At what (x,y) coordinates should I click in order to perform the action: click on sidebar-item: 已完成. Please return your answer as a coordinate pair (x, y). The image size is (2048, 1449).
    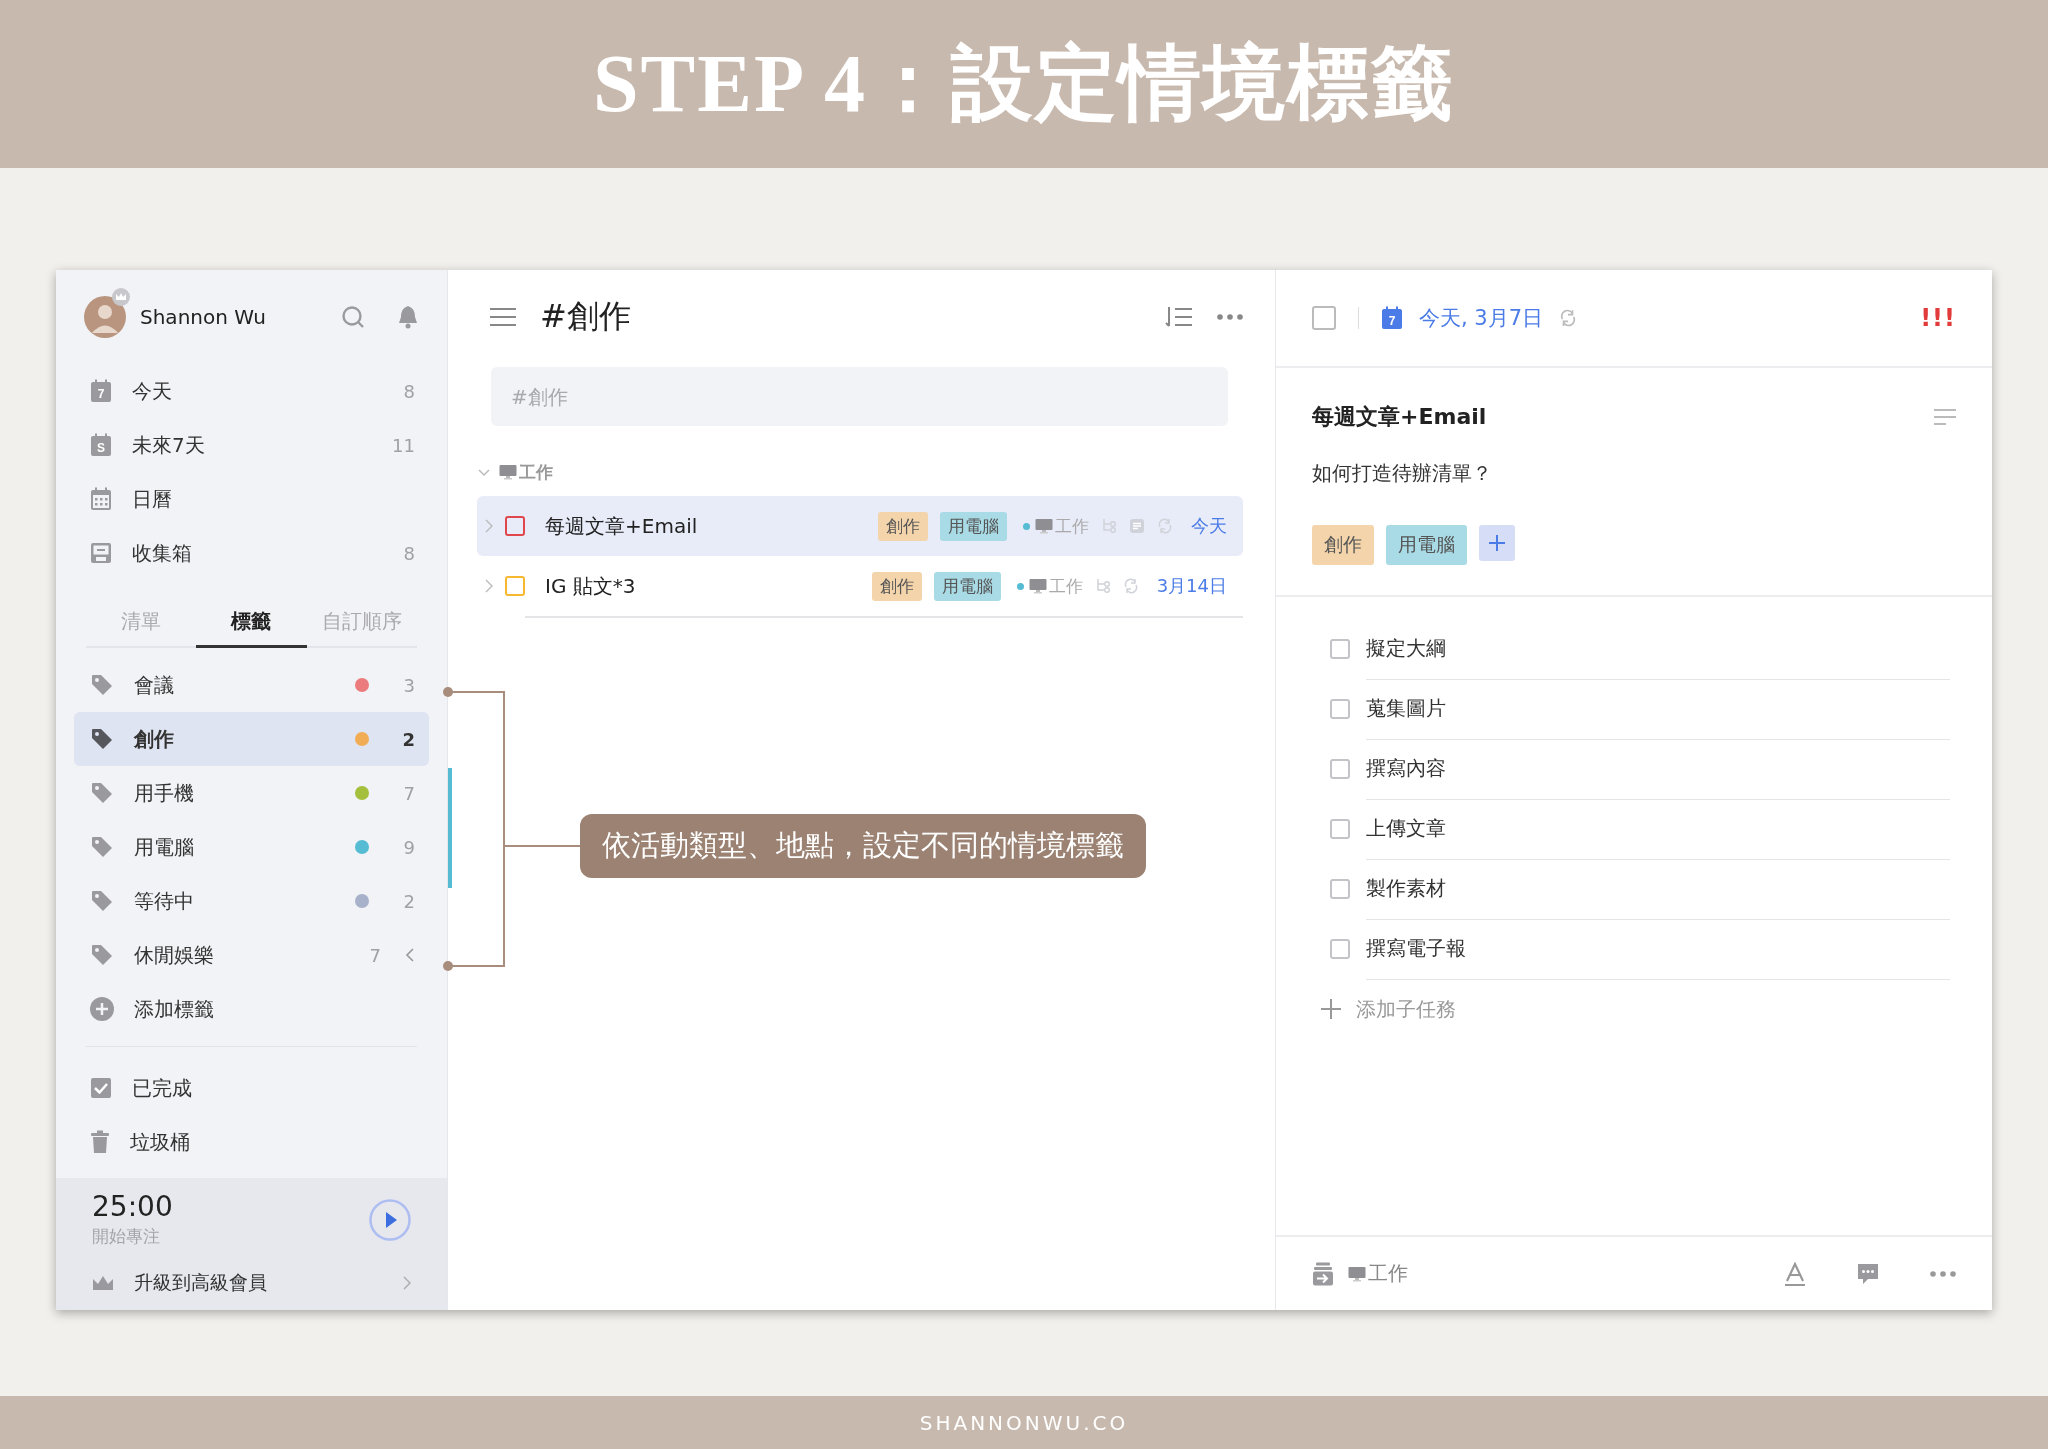
    Looking at the image, I should click on (251, 1088).